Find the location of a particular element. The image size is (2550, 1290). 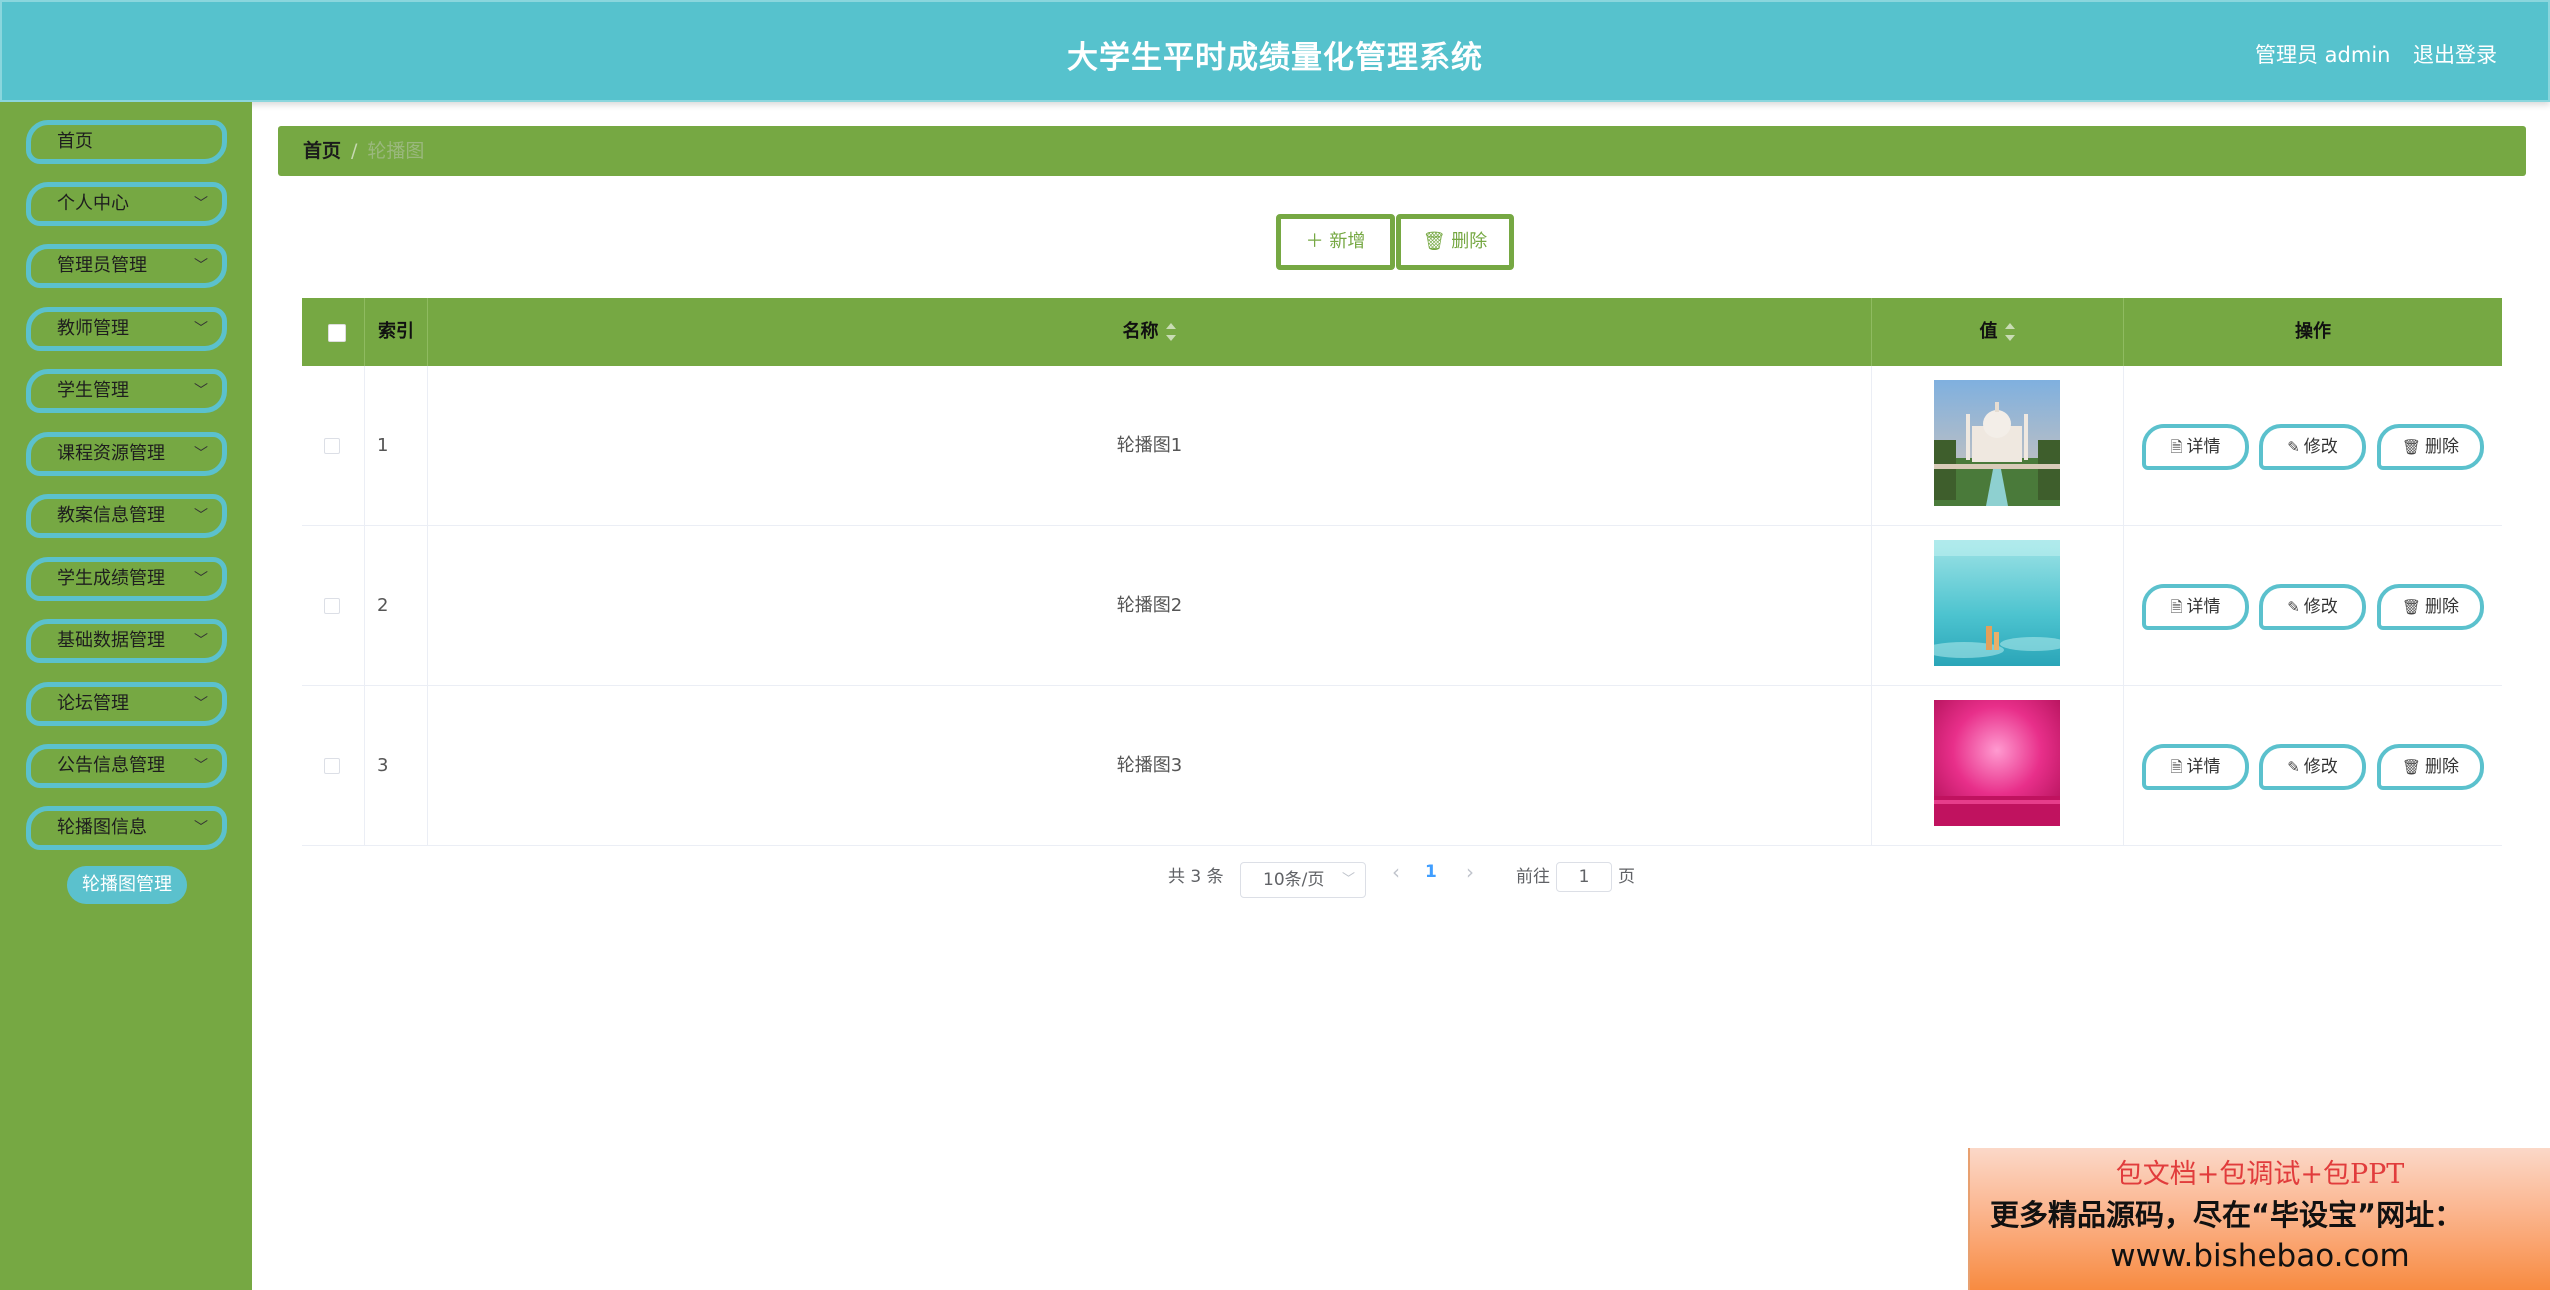

sidebar-item-lesson-plans: 教案信息管理 ﹀ is located at coordinates (126, 516).